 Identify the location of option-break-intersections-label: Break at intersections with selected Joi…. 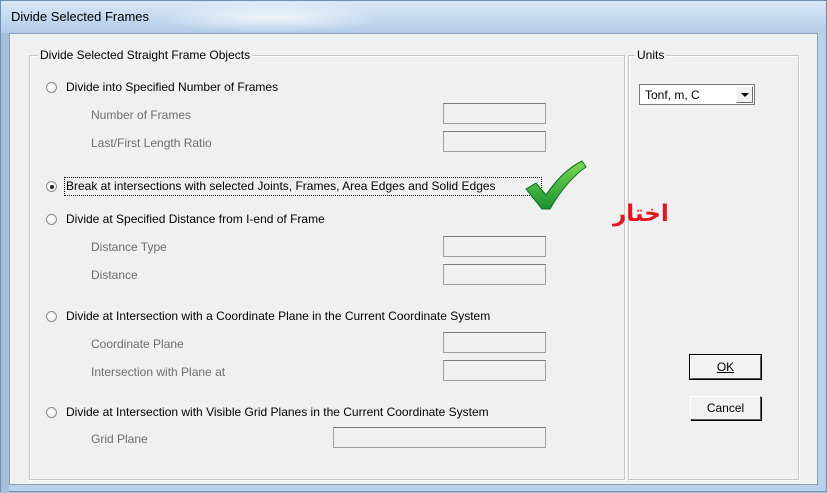
(281, 186).